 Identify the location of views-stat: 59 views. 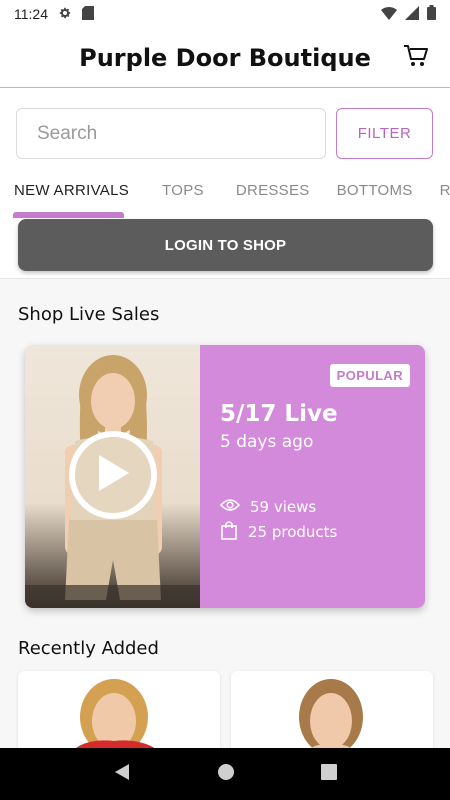
(268, 507).